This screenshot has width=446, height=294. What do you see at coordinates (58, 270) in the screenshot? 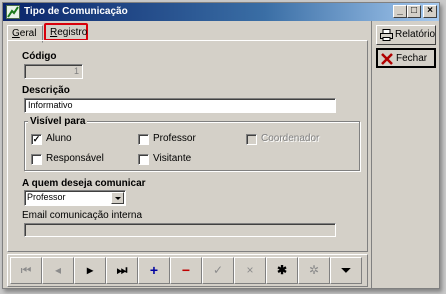
I see `prior-icon: ◂` at bounding box center [58, 270].